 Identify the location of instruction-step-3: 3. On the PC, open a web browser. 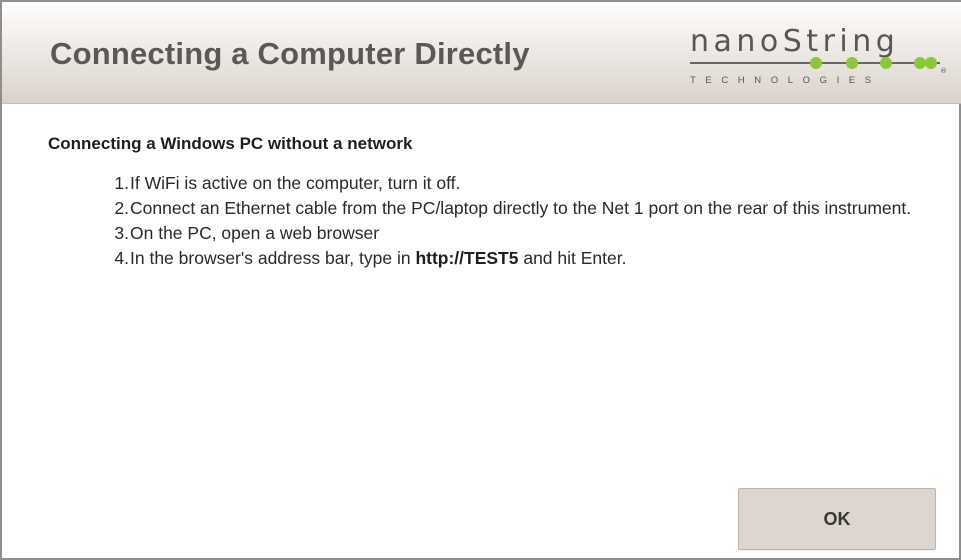
(521, 233).